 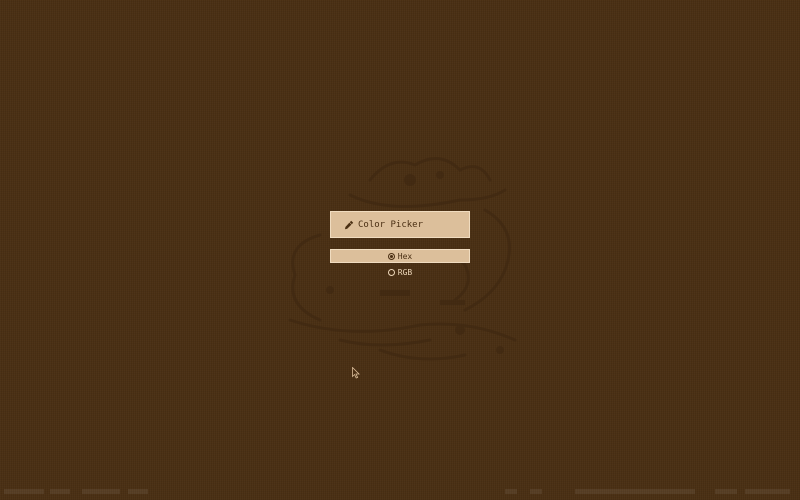 I want to click on color-picker-button: Color Picker, so click(x=400, y=224).